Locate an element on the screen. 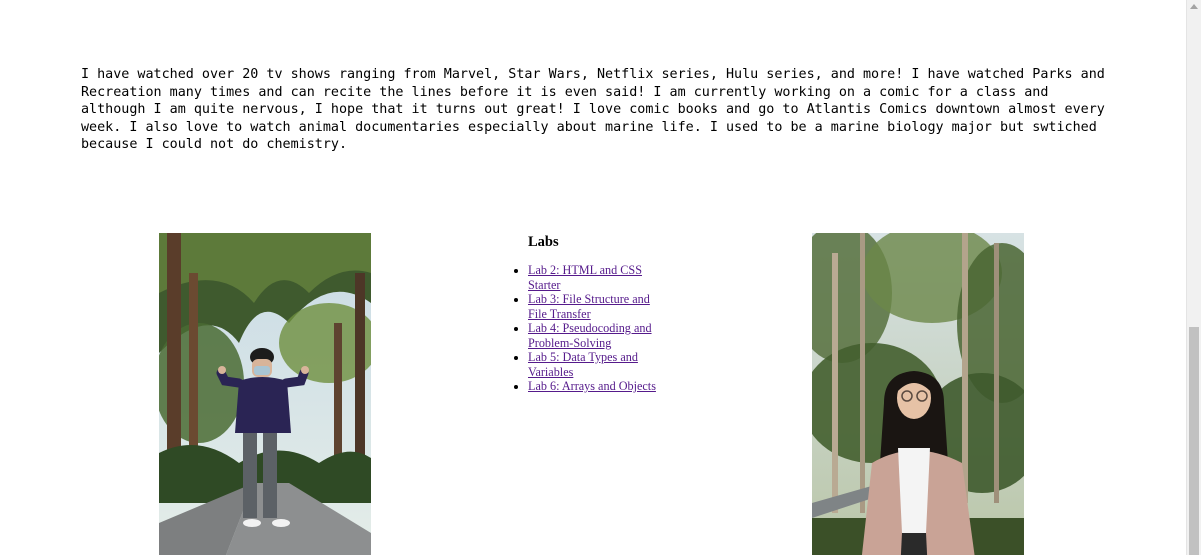 The height and width of the screenshot is (555, 1201). lab-3-link: Lab 3: File Structure and File Transfer is located at coordinates (589, 306).